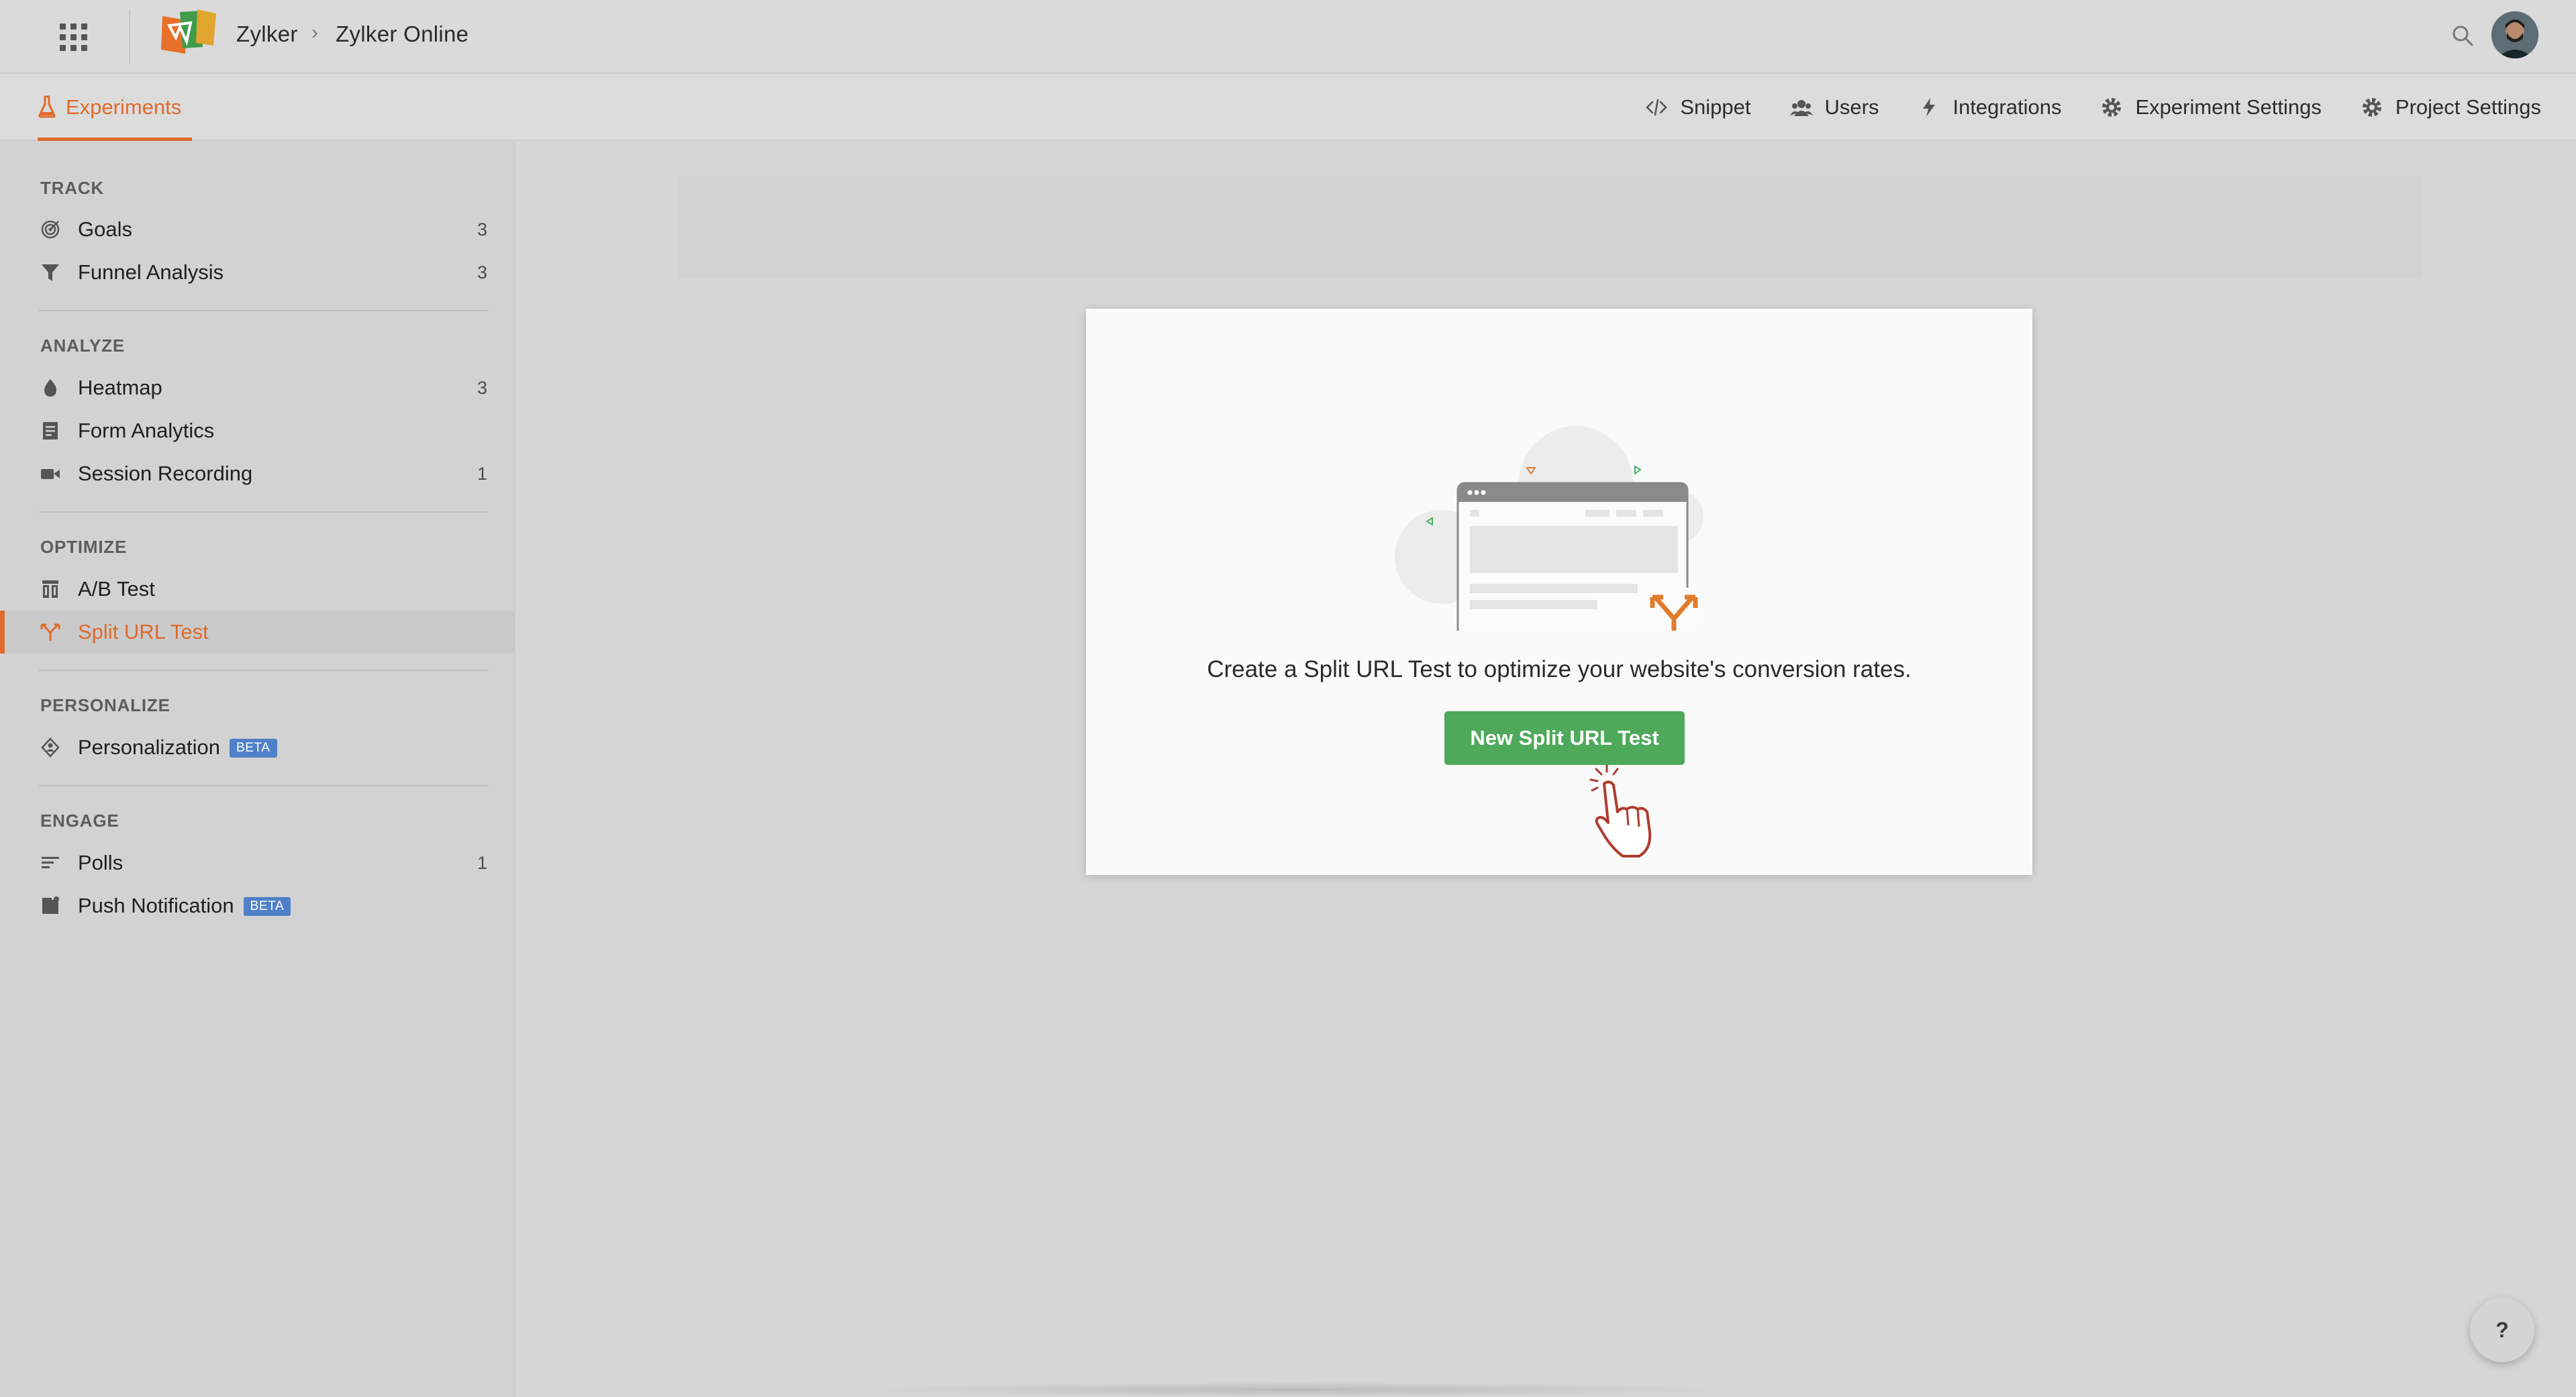  I want to click on sidebar-item-text: Push Notification, so click(156, 905).